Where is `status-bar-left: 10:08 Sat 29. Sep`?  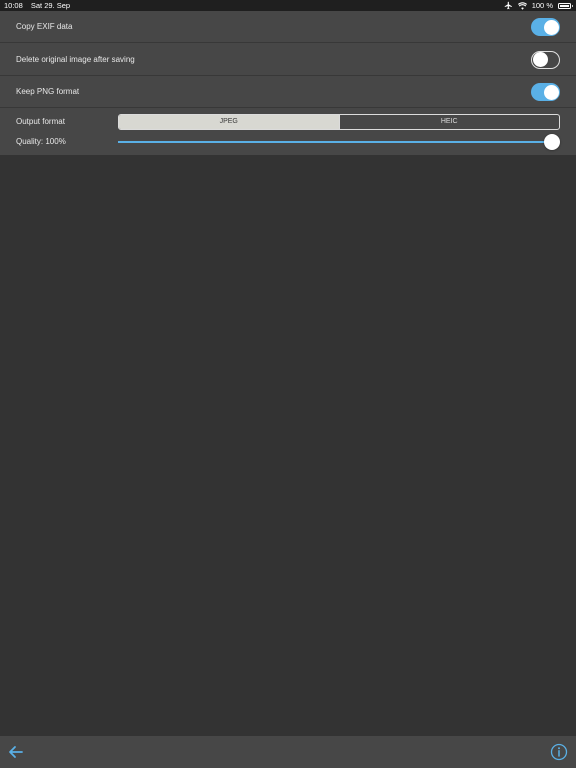 status-bar-left: 10:08 Sat 29. Sep is located at coordinates (40, 5).